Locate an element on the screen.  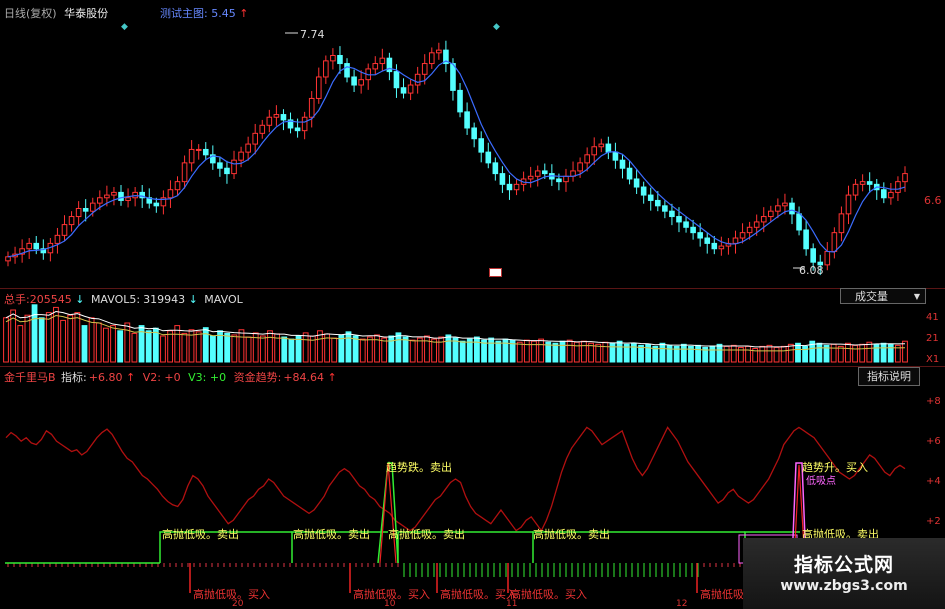
watermark-title: 指标公式网 is located at coordinates (843, 565).